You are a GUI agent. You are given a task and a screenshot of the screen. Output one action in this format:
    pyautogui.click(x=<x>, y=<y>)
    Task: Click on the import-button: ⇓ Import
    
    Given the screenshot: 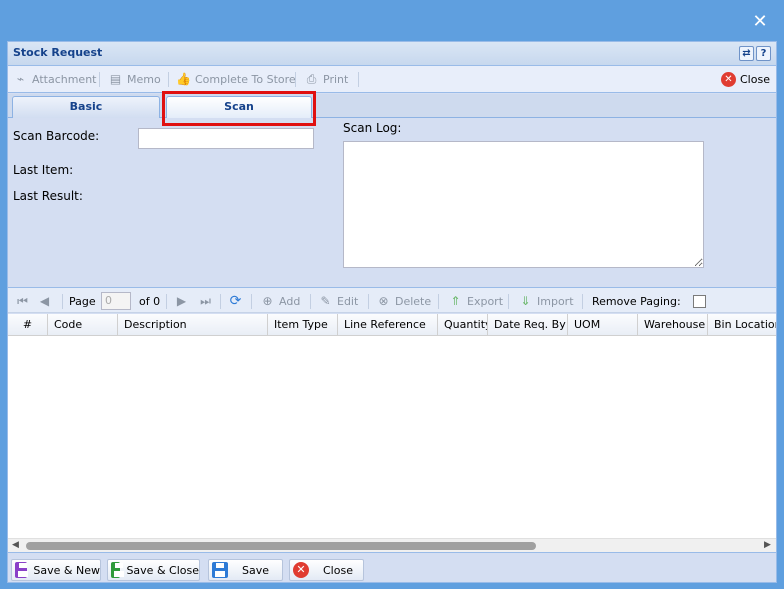 What is the action you would take?
    pyautogui.click(x=546, y=301)
    